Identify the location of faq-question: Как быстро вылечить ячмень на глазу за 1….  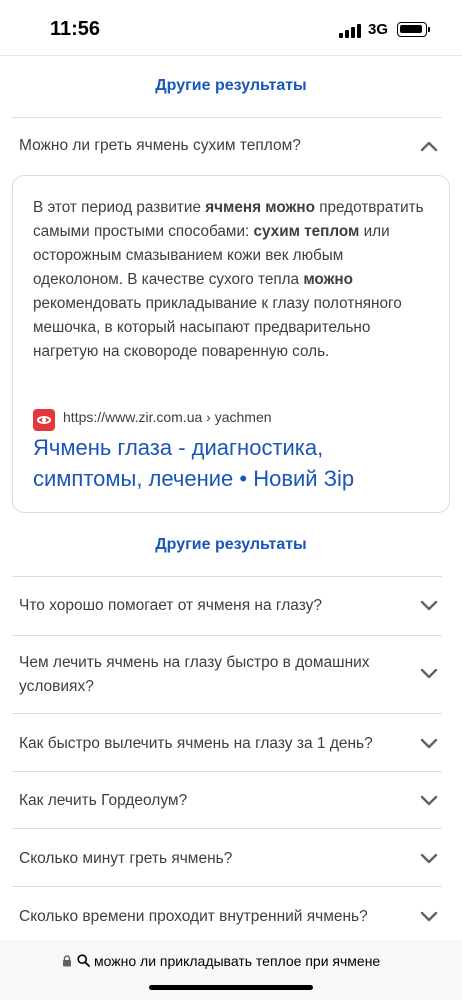
(214, 744).